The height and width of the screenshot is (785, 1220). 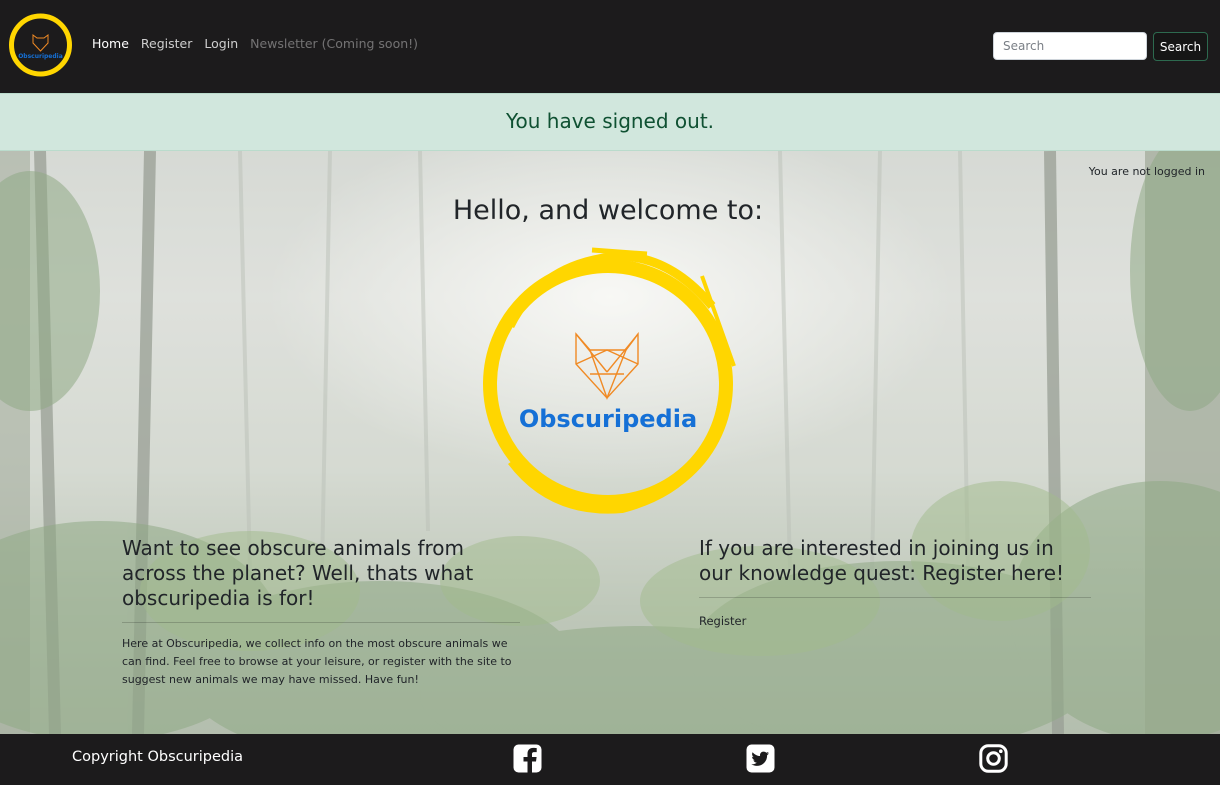 What do you see at coordinates (40, 45) in the screenshot?
I see `site-logo: Obscuripedia` at bounding box center [40, 45].